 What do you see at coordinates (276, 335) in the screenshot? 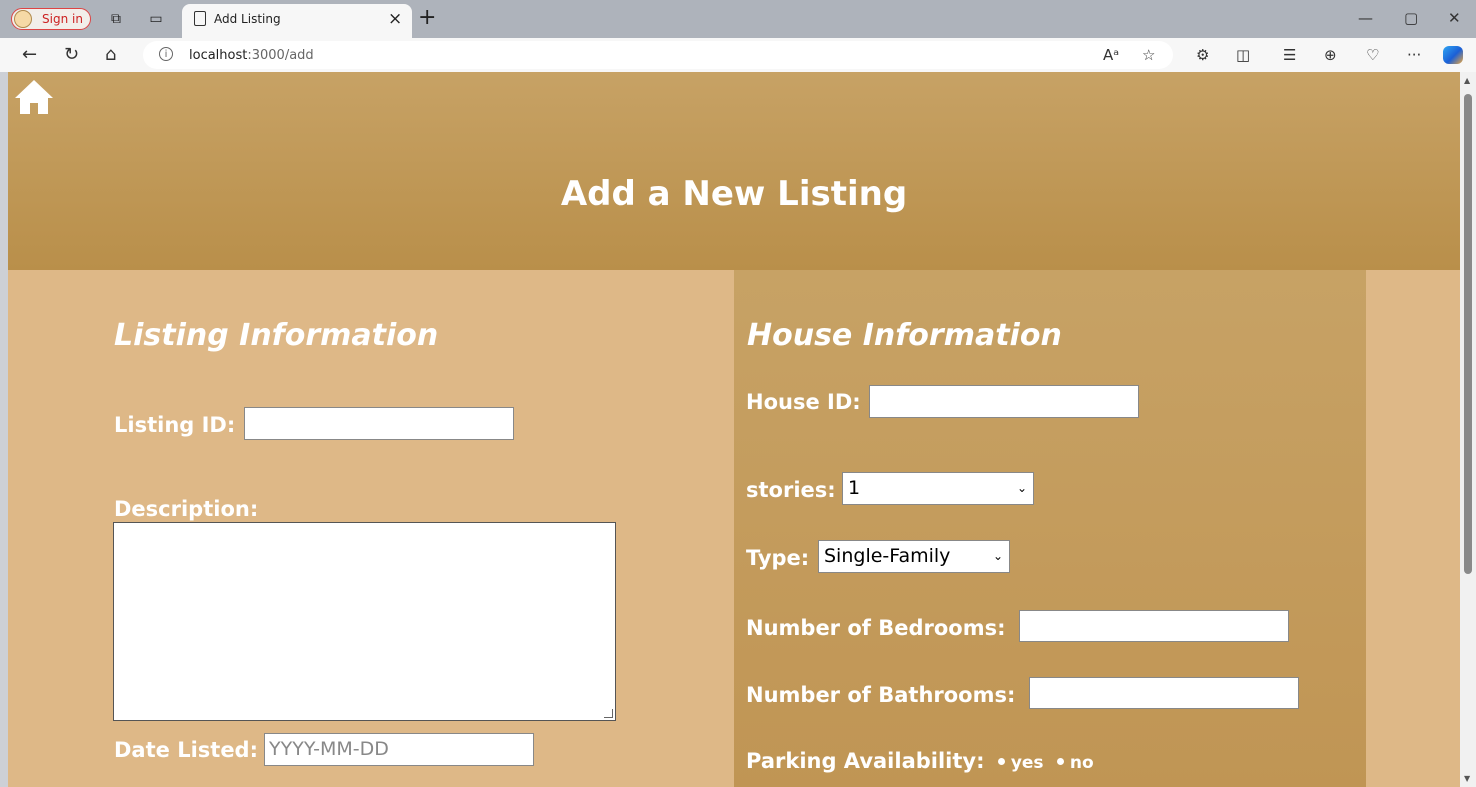
I see `listing-section-title: Listing Information` at bounding box center [276, 335].